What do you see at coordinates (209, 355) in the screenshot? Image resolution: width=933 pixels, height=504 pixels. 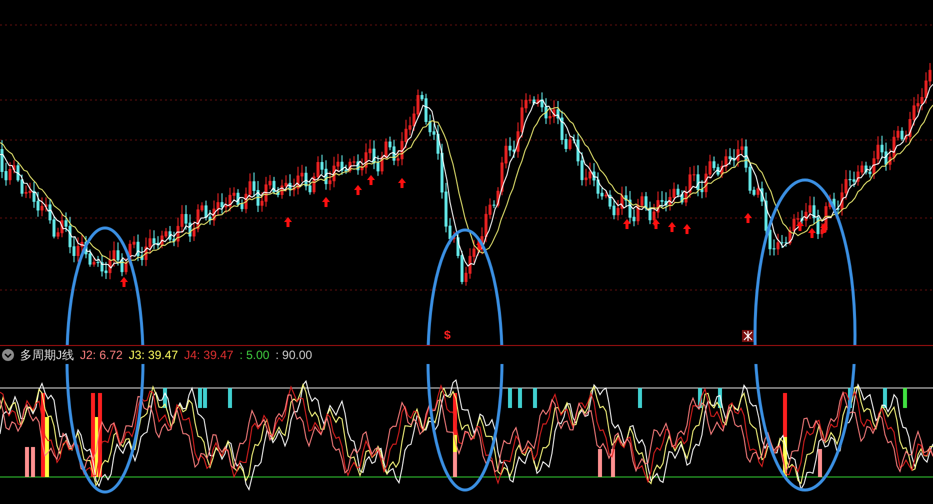 I see `indicator-value: J4: 39.47` at bounding box center [209, 355].